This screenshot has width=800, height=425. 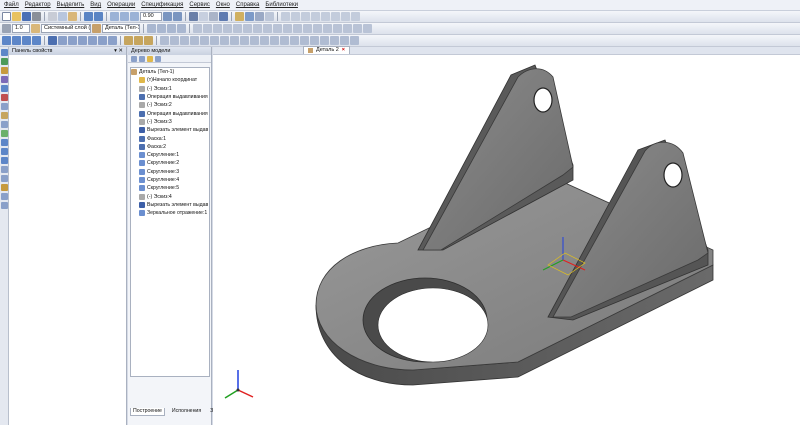 What do you see at coordinates (96, 28) in the screenshot?
I see `part-icon` at bounding box center [96, 28].